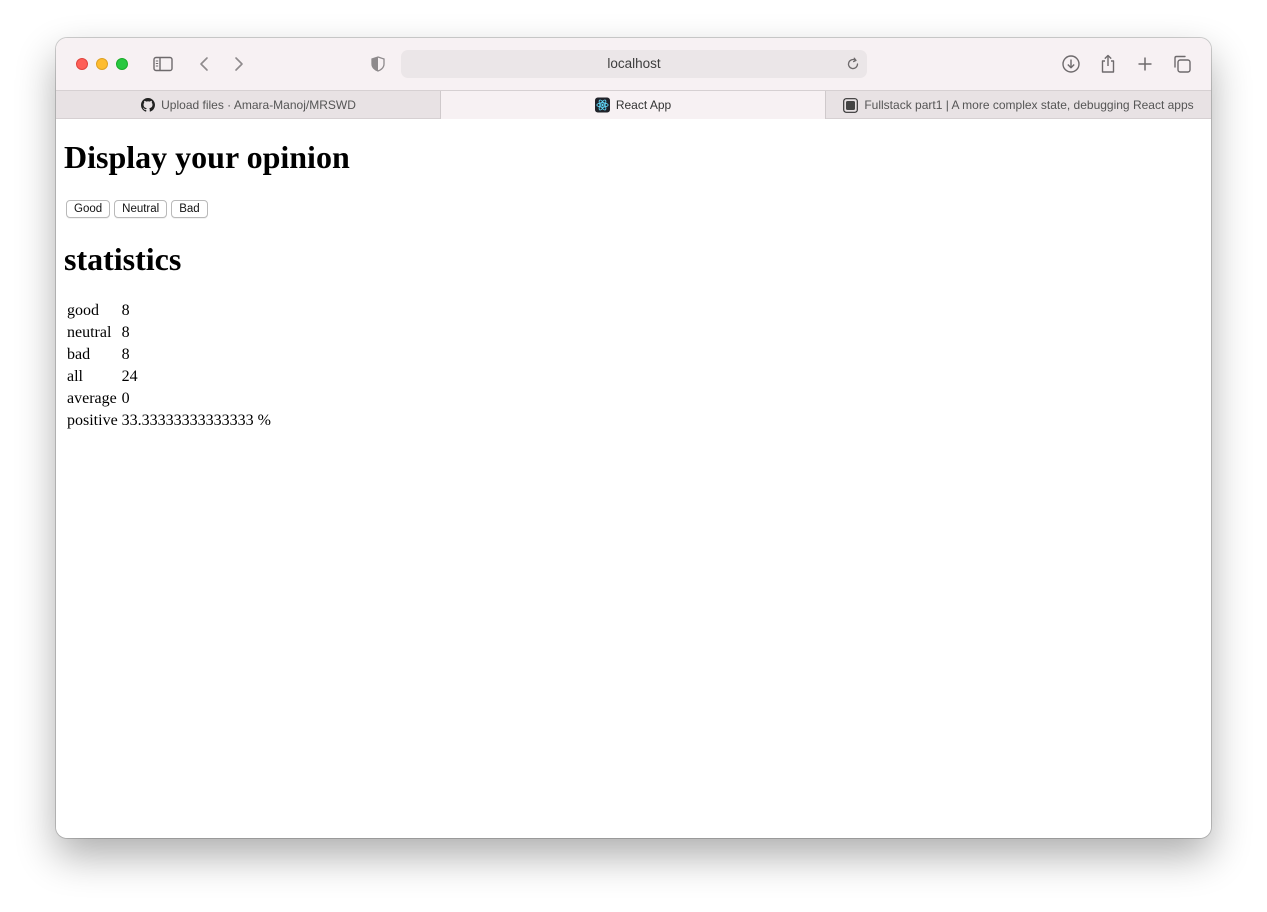 The width and height of the screenshot is (1267, 912). I want to click on tab-overview-icon, so click(1182, 64).